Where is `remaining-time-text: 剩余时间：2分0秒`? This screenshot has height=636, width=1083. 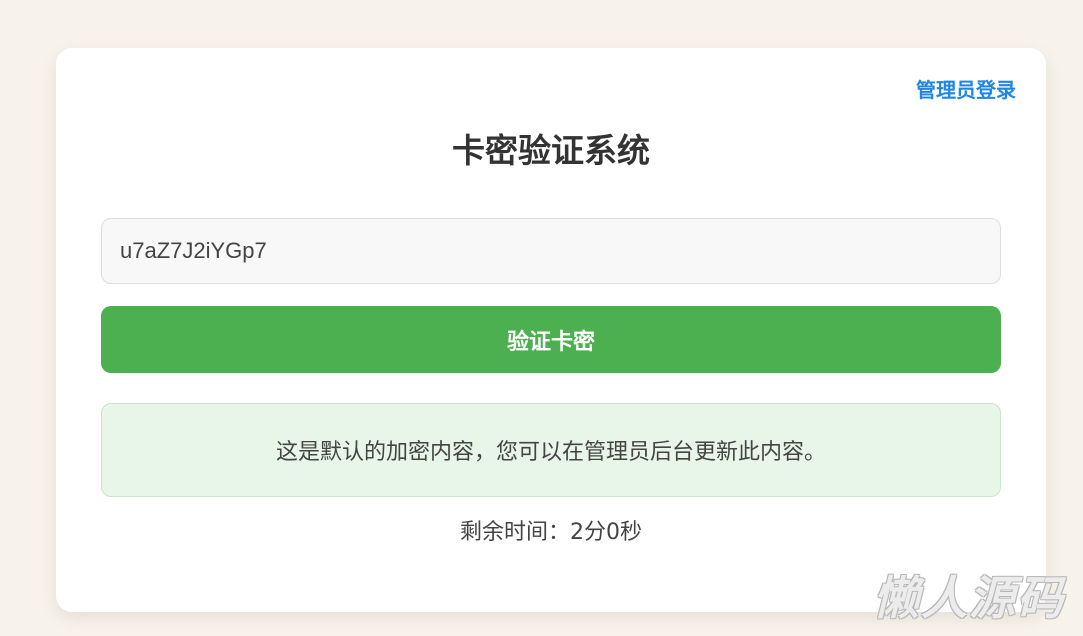
remaining-time-text: 剩余时间：2分0秒 is located at coordinates (551, 532).